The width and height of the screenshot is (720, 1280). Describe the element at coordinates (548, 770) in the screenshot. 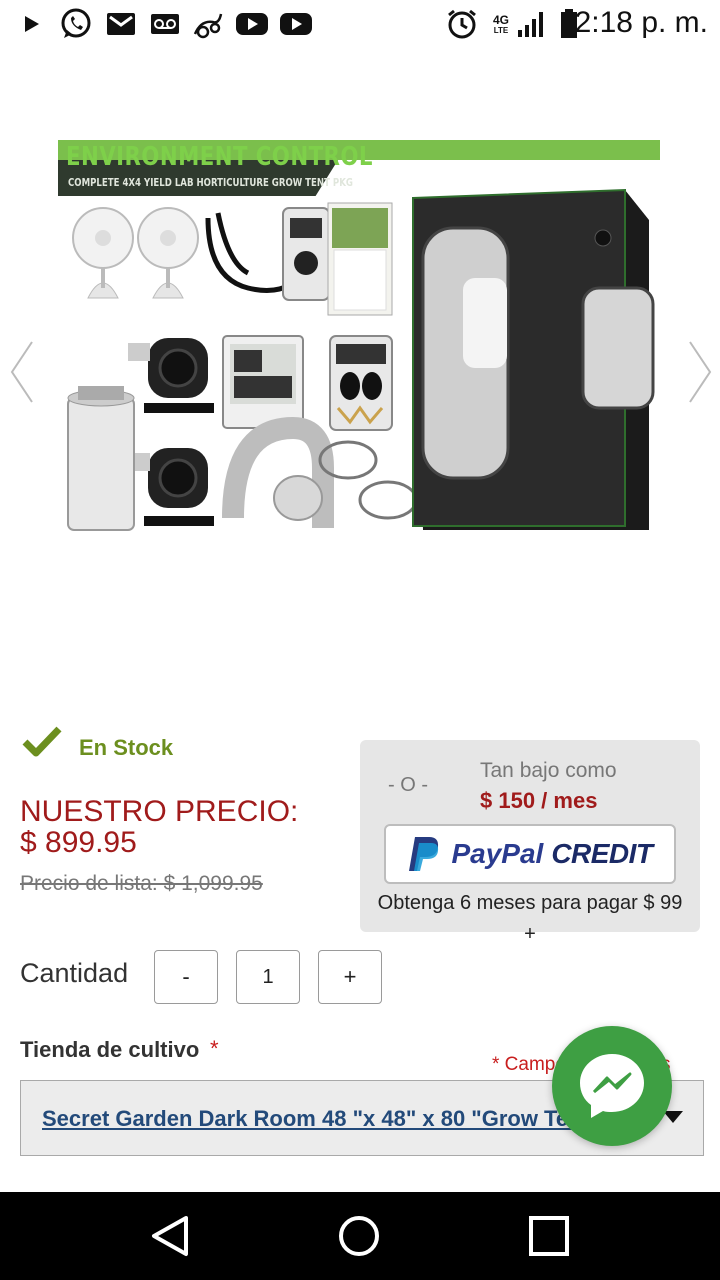

I see `paypal-low-as-label: Tan bajo como` at that location.